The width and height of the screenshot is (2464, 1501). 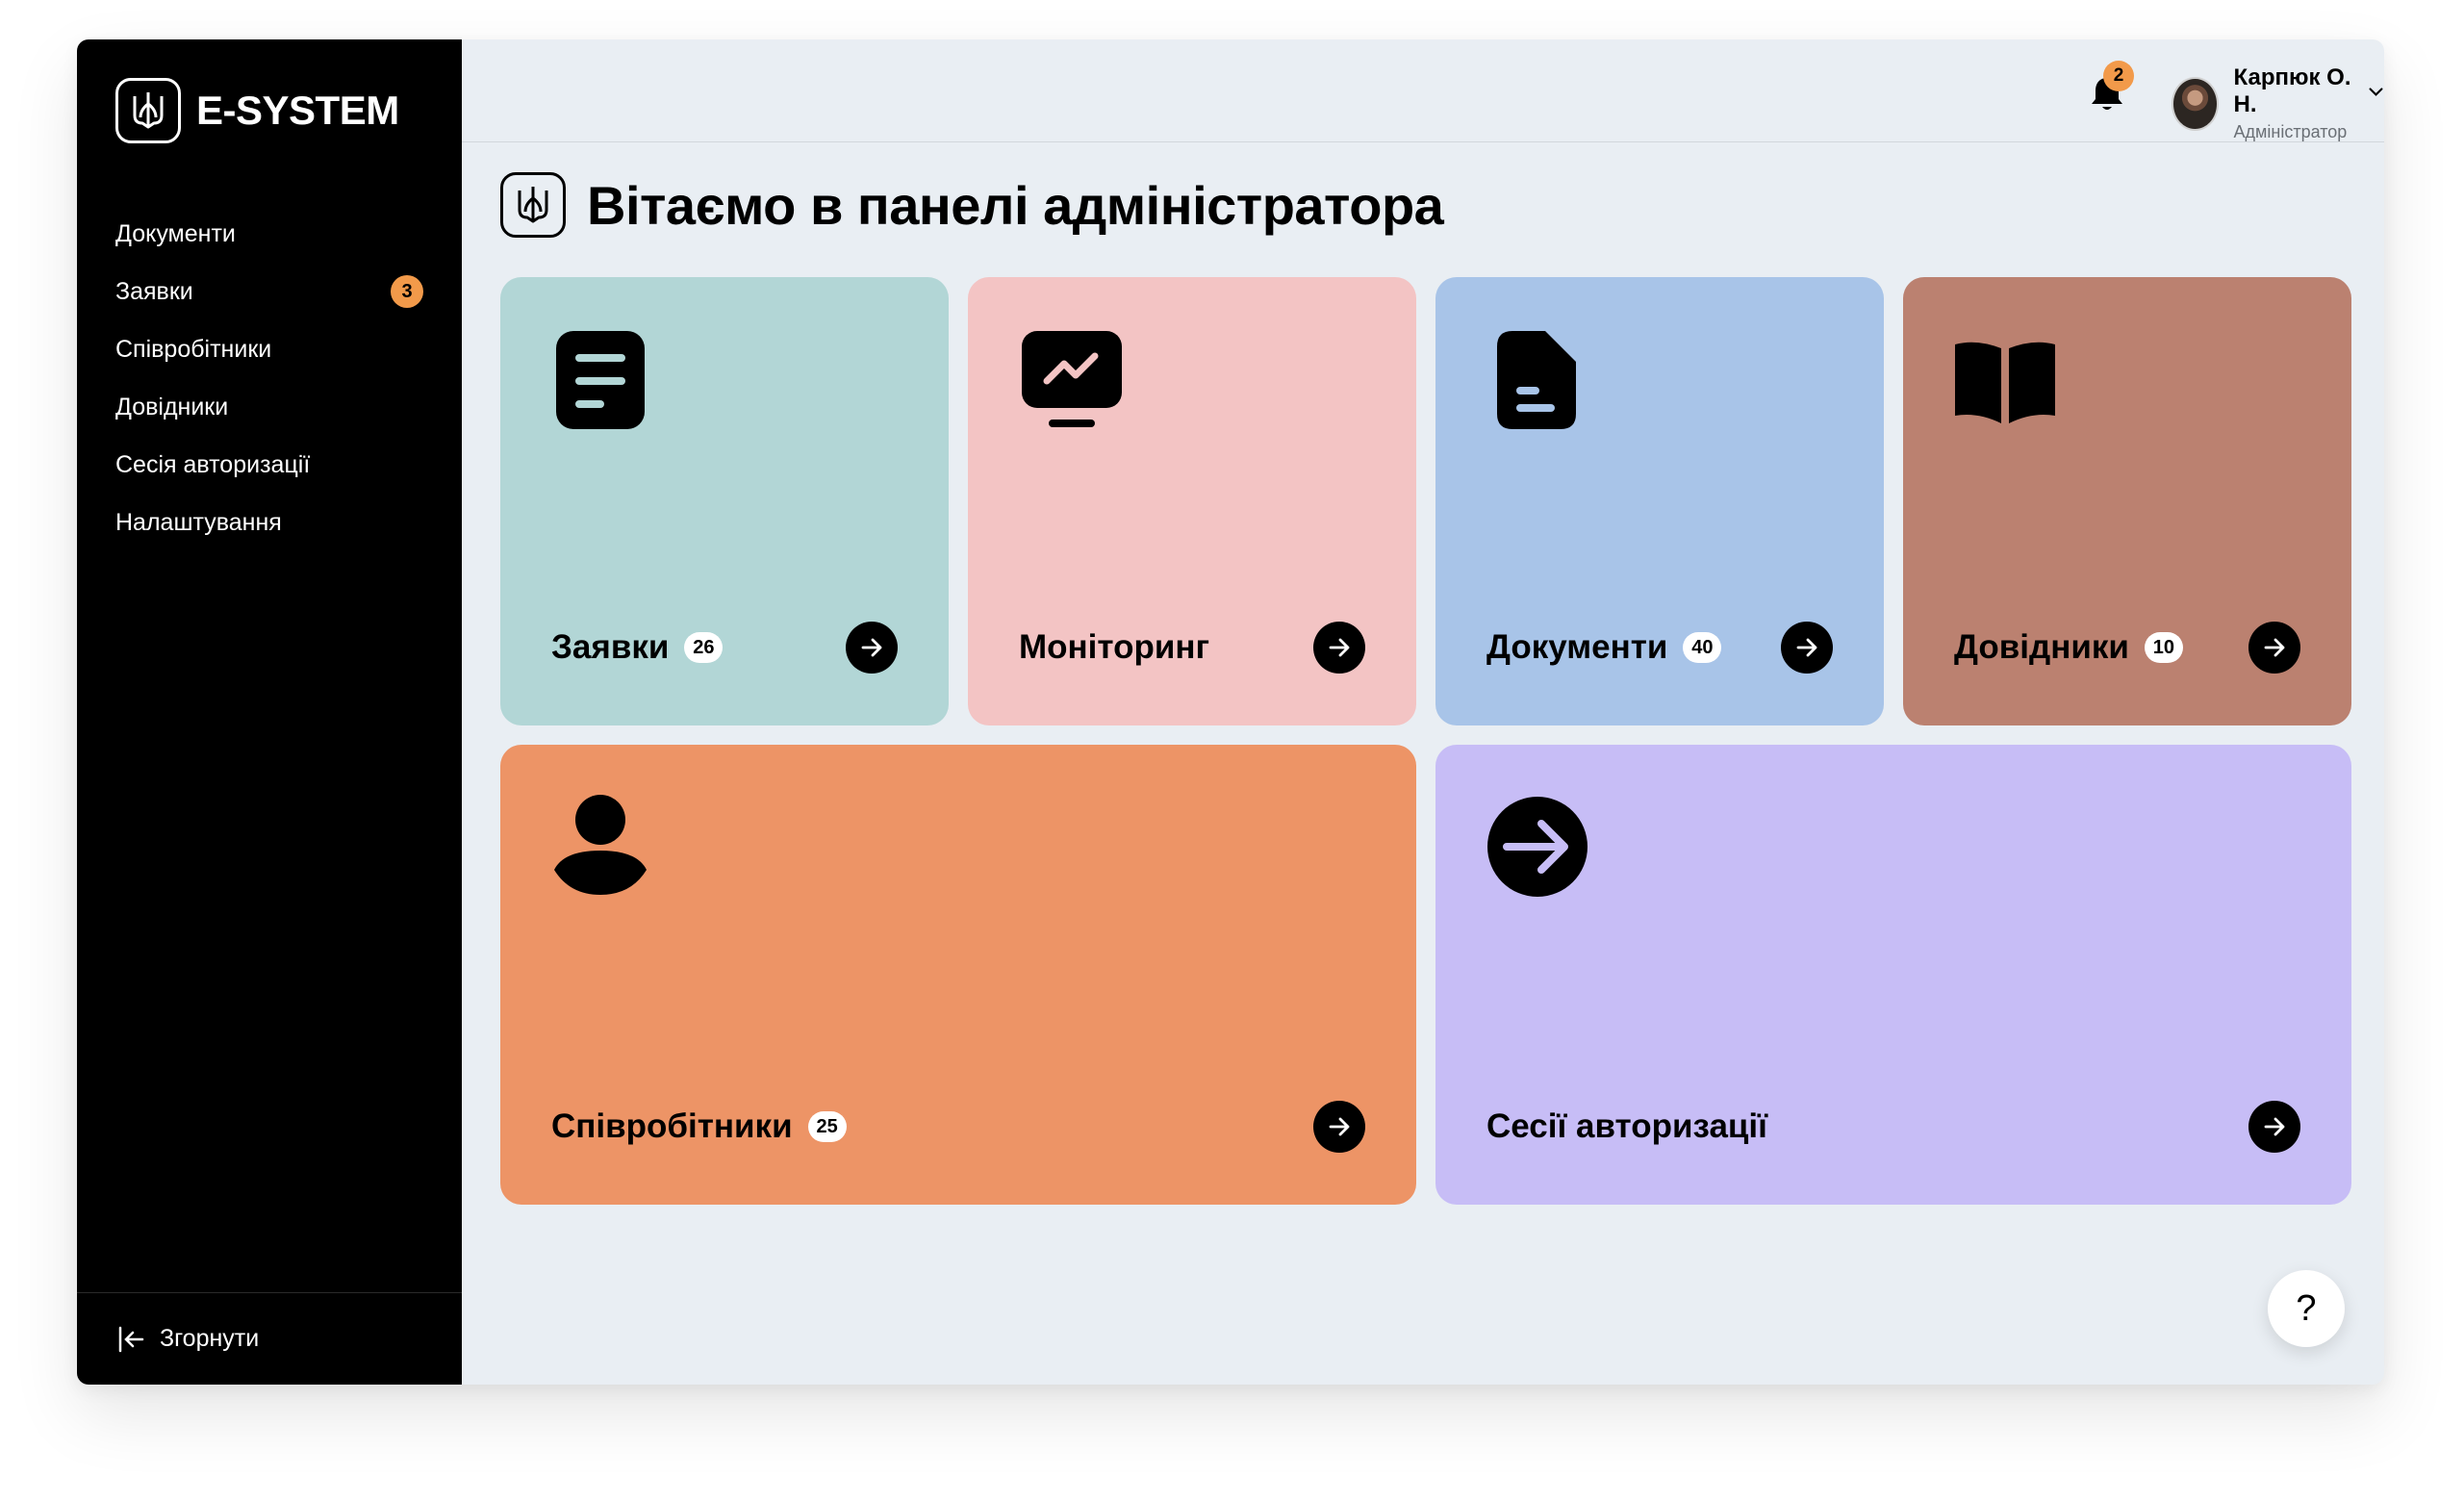 I want to click on user-icon, so click(x=600, y=848).